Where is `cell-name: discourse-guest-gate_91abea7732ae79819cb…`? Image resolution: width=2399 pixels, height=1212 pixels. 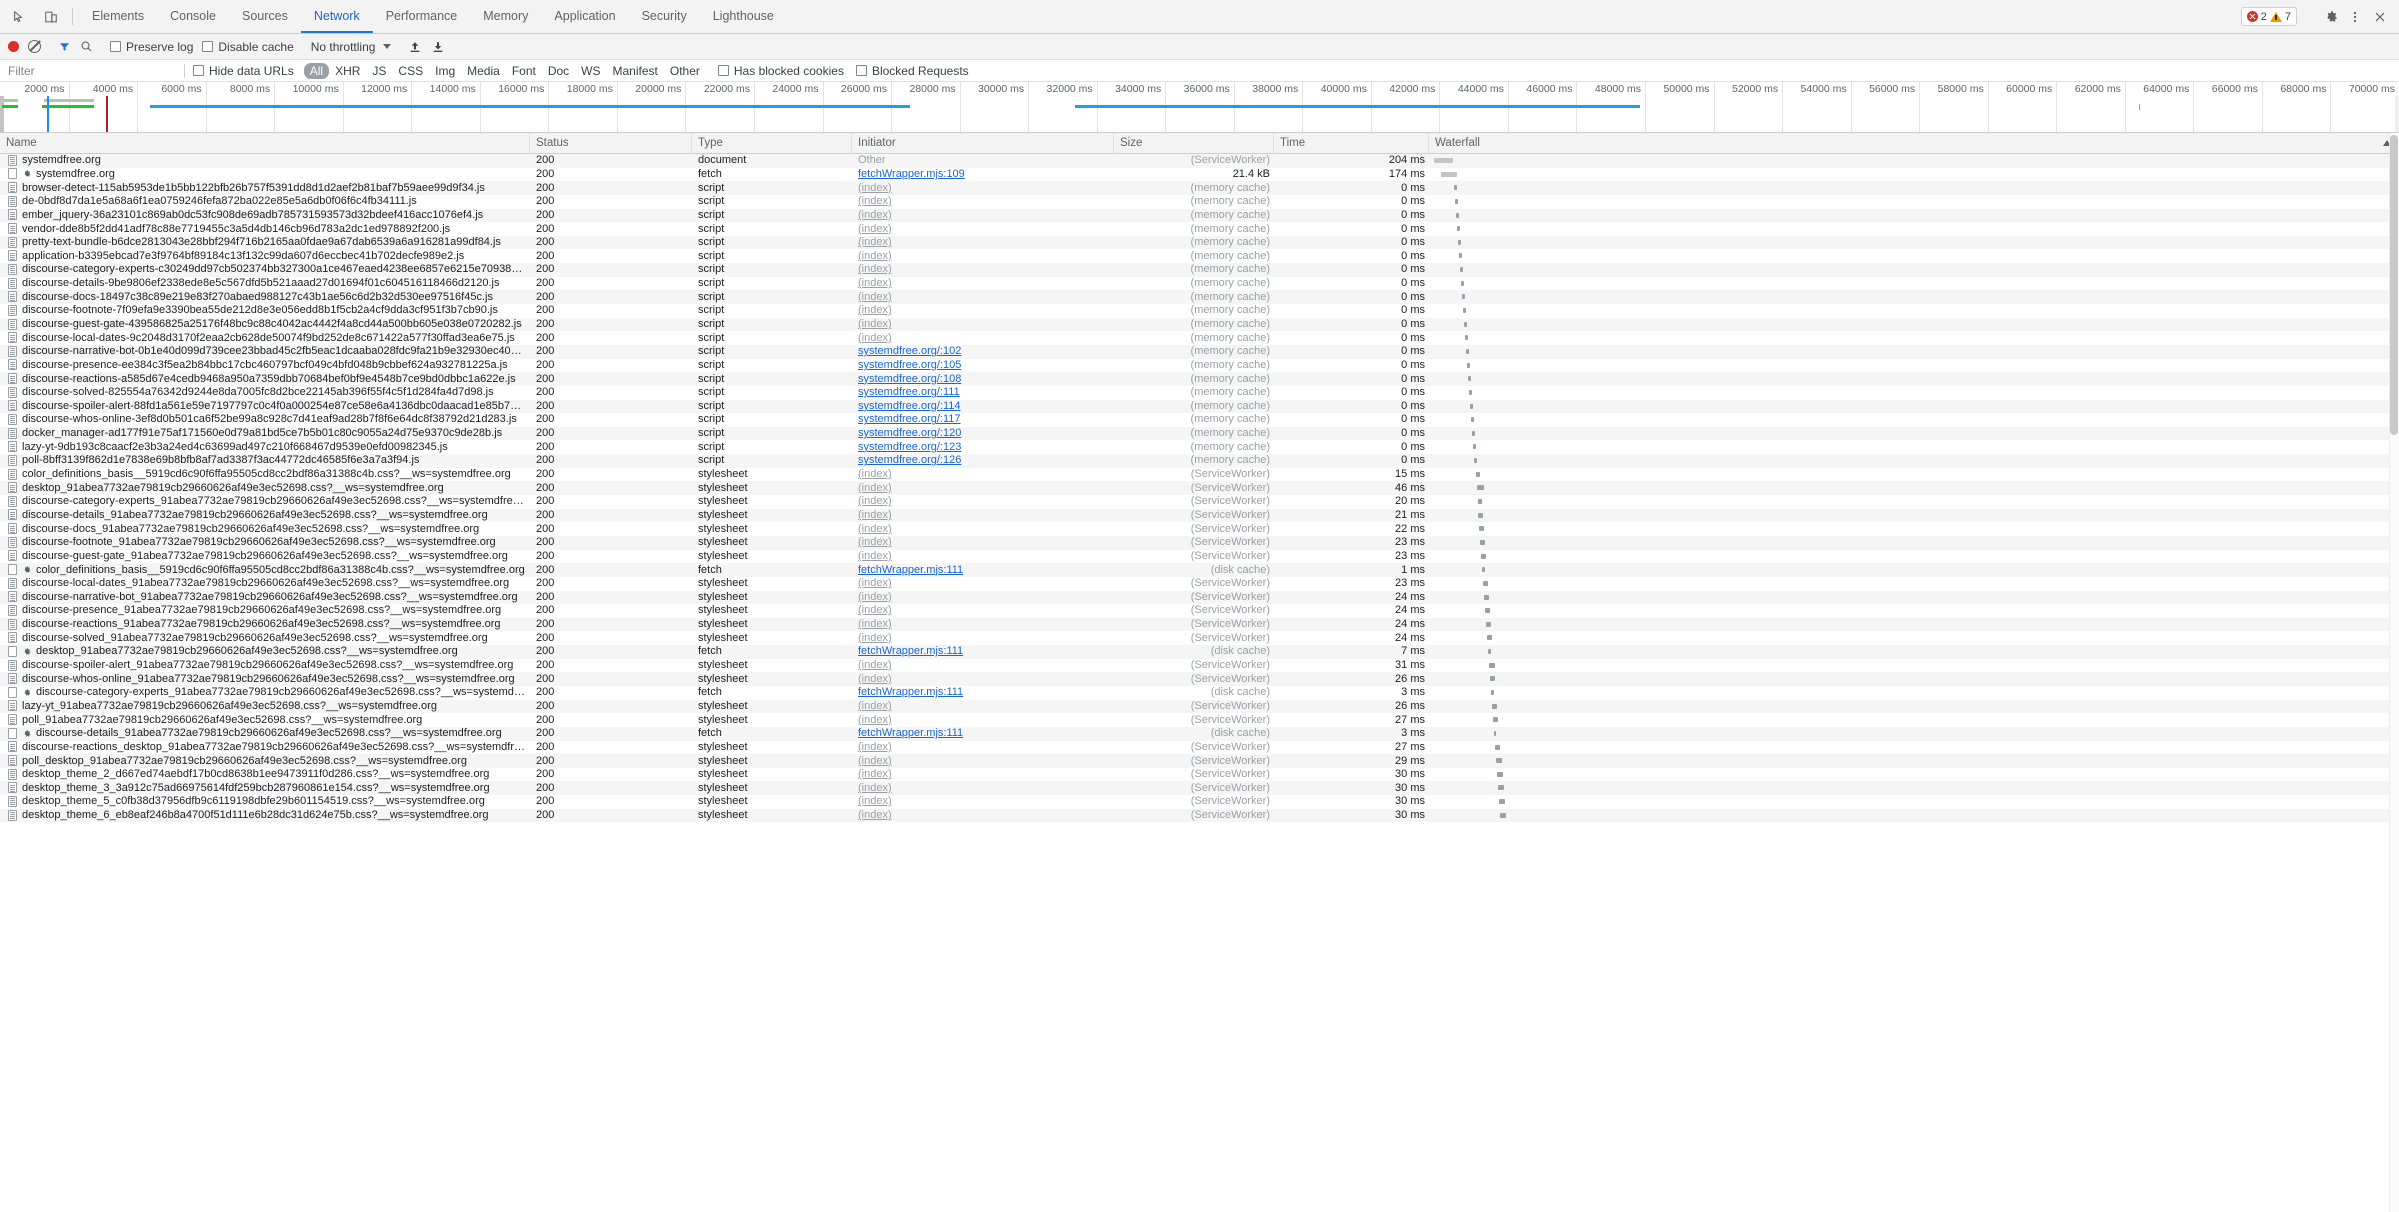 cell-name: discourse-guest-gate_91abea7732ae79819cb… is located at coordinates (265, 556).